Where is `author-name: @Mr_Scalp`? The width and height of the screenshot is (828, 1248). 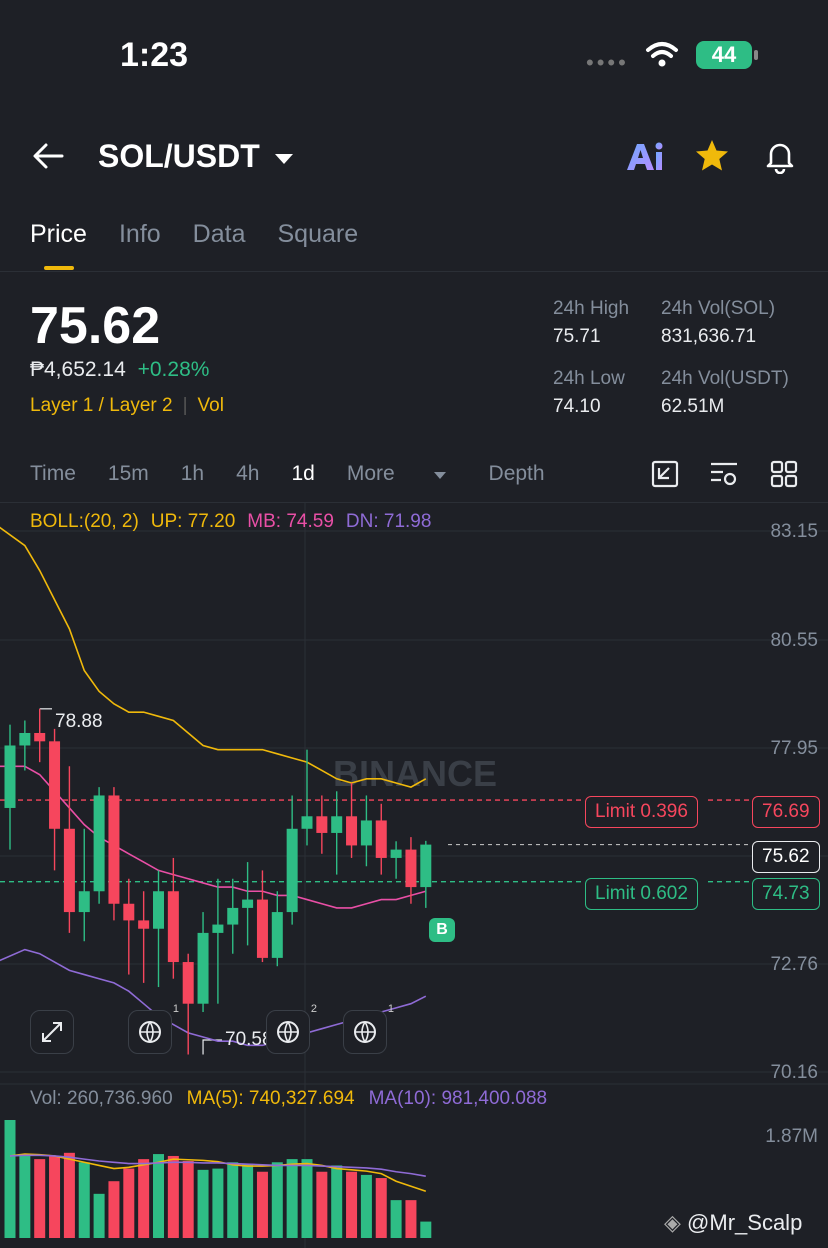
author-name: @Mr_Scalp is located at coordinates (745, 1222).